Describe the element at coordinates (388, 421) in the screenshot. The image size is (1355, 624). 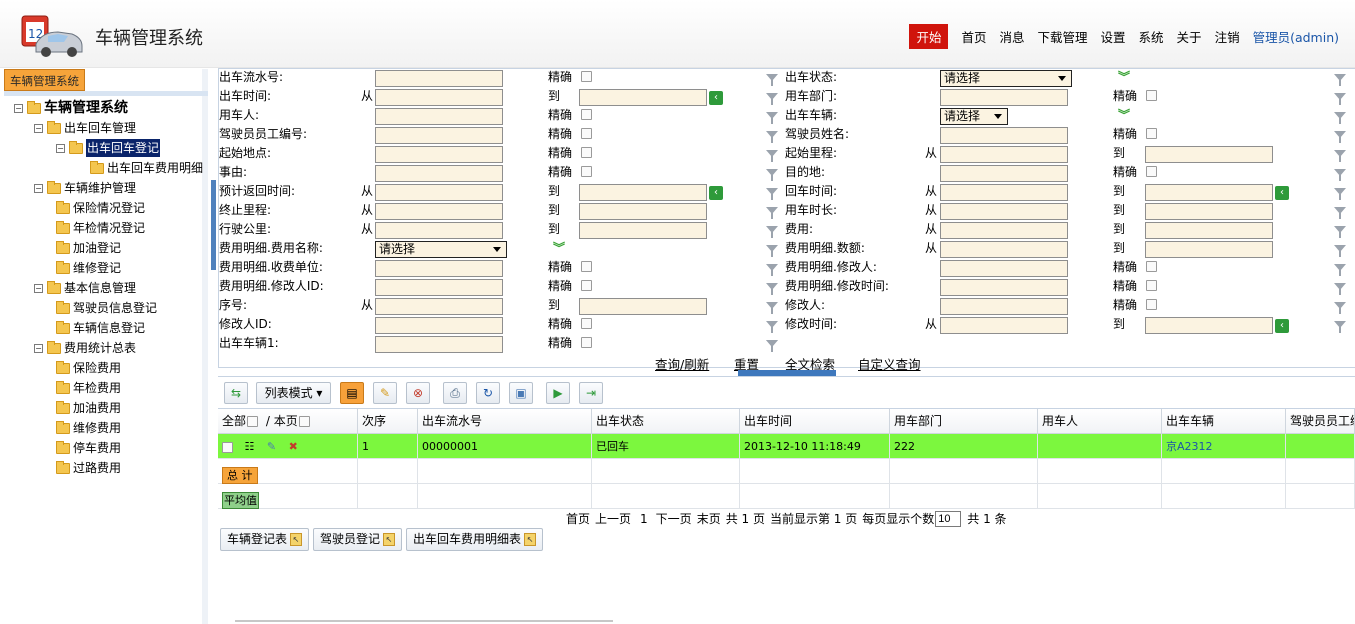
I see `column-header: 次序` at that location.